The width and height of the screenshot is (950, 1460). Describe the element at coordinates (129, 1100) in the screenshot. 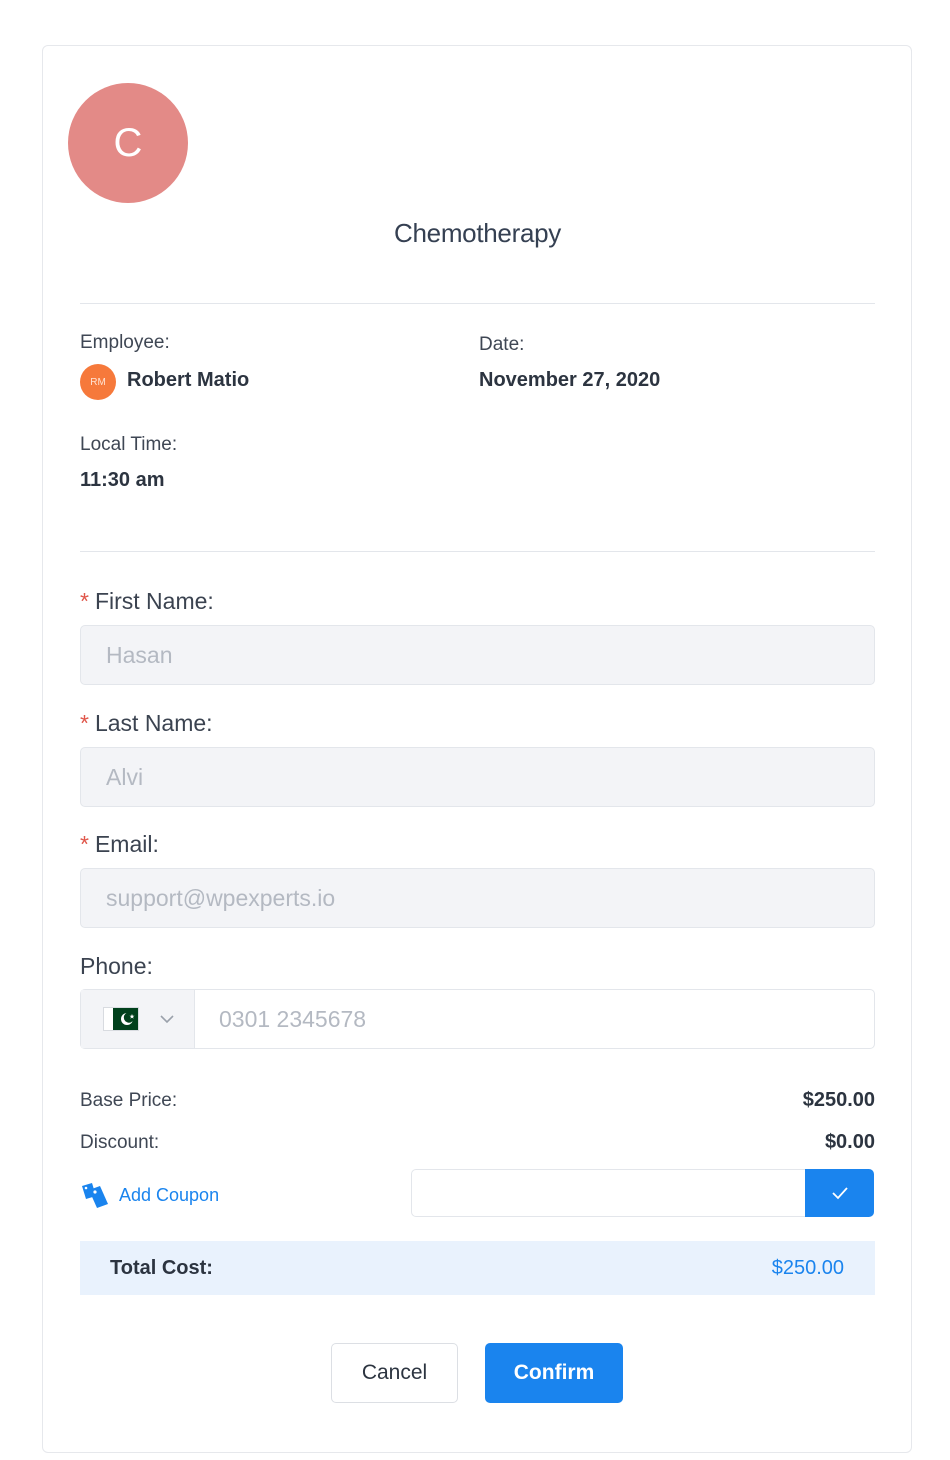

I see `base-price-label: Base Price:` at that location.